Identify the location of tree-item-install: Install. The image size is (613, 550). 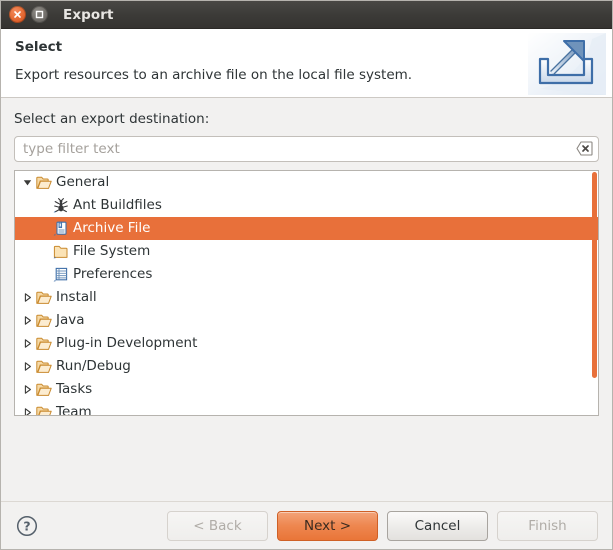
(306, 297).